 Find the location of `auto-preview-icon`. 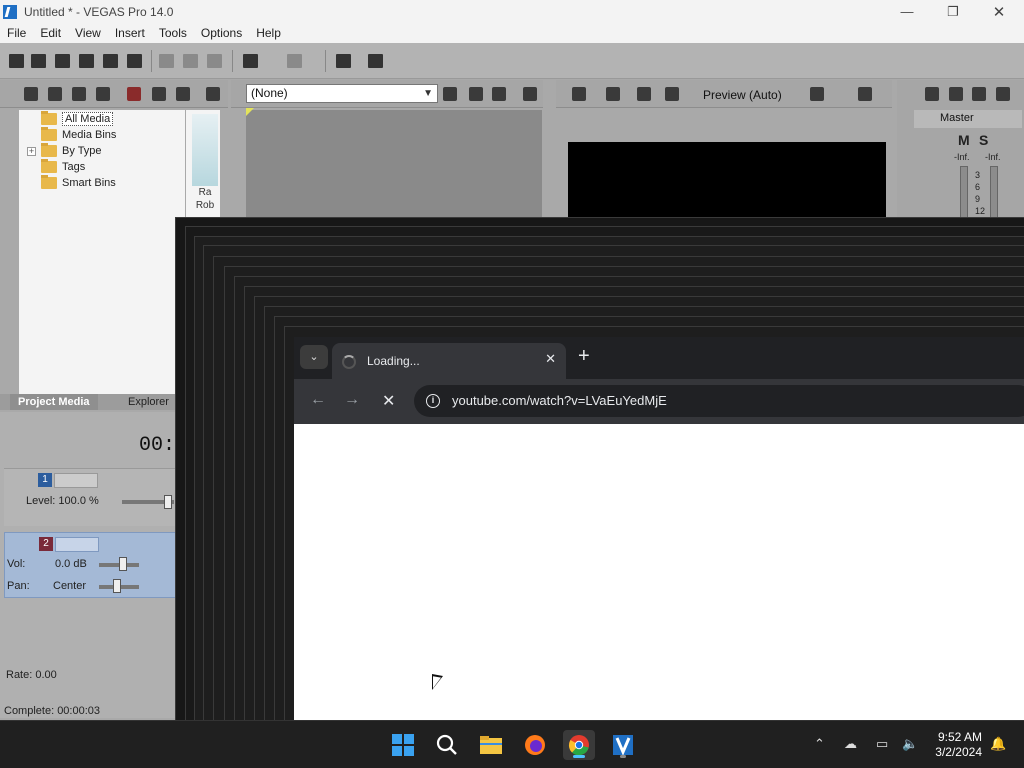

auto-preview-icon is located at coordinates (183, 94).